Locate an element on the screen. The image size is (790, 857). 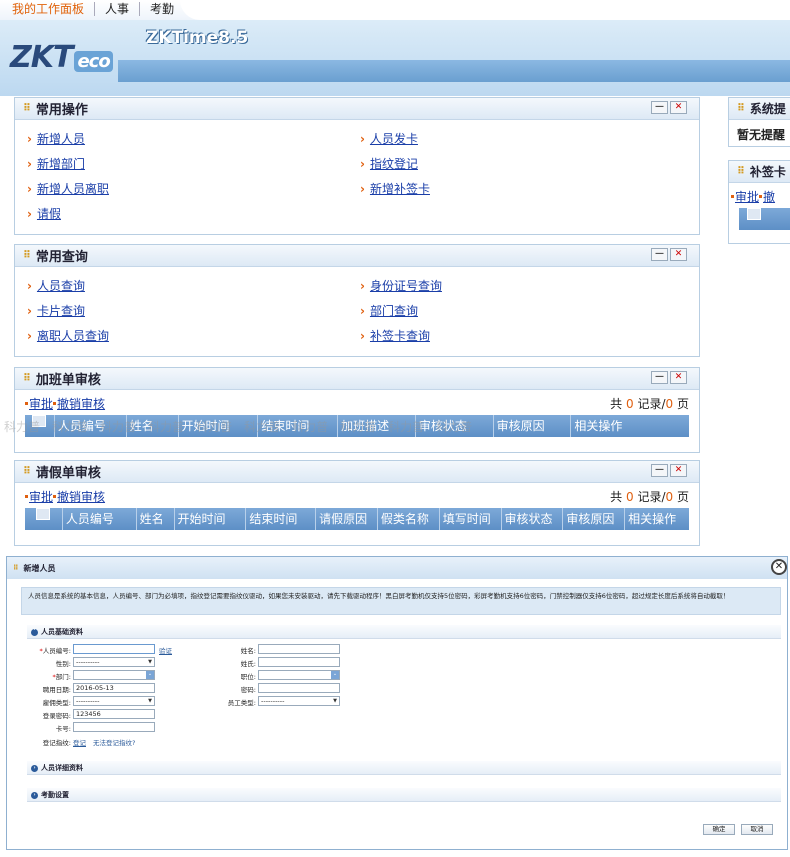
nav-attendance: 考勤 is located at coordinates (162, 9).